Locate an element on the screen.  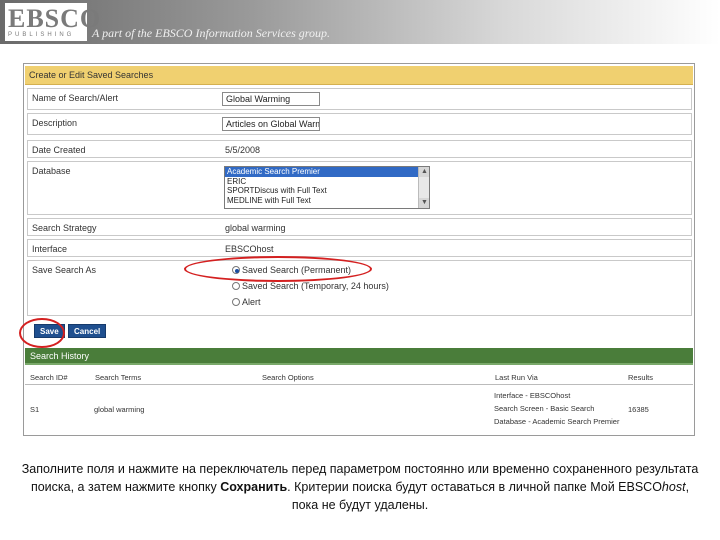
interface-value: EBSCOhost is located at coordinates (249, 249).